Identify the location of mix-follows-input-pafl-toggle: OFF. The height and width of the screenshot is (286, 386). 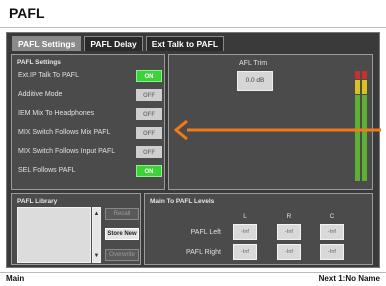
(149, 152).